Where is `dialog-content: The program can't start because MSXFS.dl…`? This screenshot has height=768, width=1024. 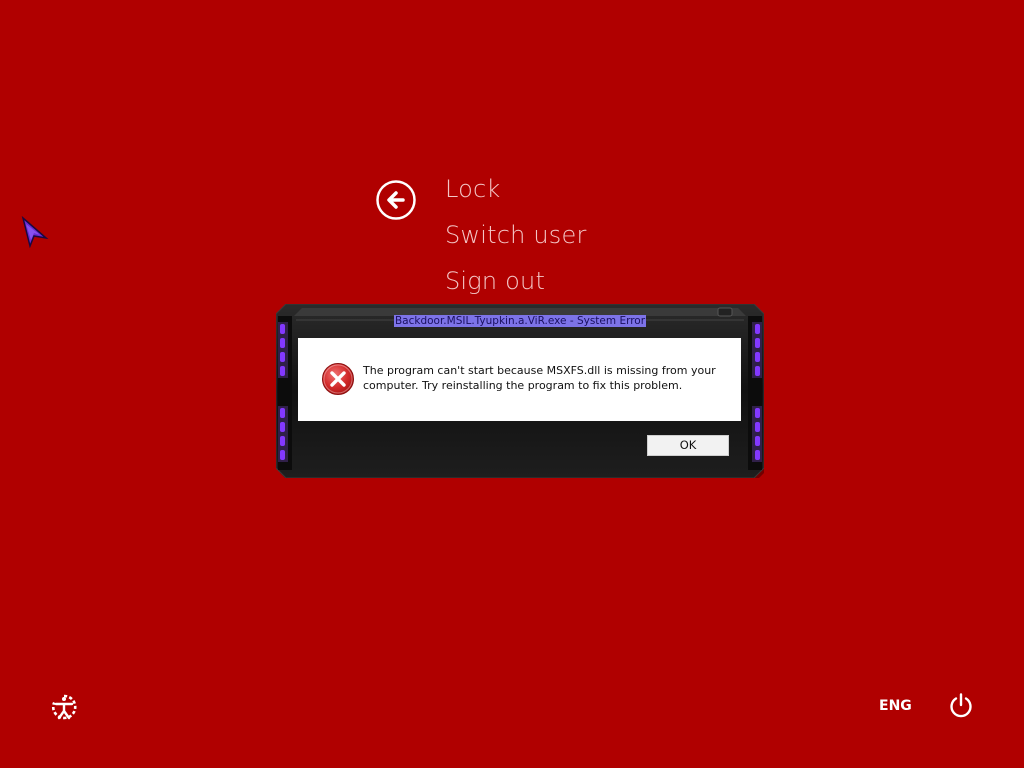
dialog-content: The program can't start because MSXFS.dl… is located at coordinates (519, 379).